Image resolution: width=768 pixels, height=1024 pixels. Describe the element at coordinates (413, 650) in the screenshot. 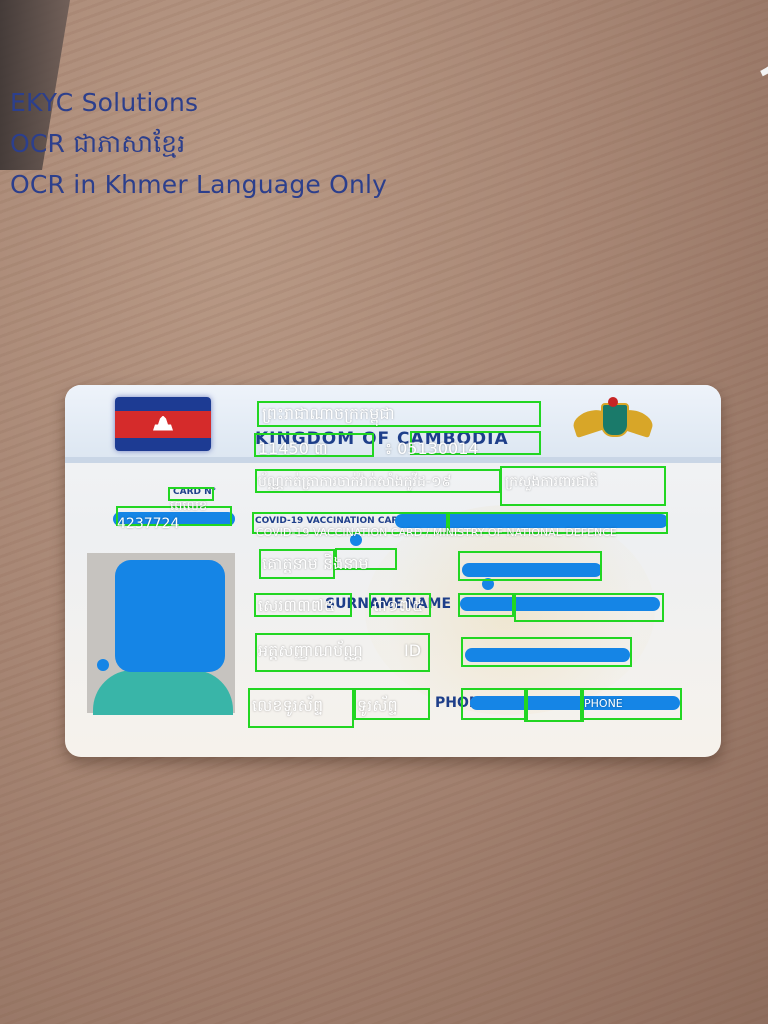

I see `ocr-text: ID` at that location.